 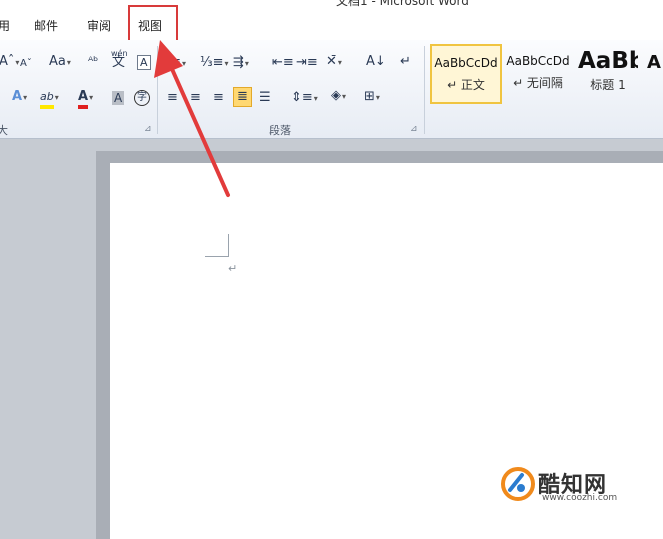 I want to click on font-group-label: 大, so click(x=4, y=130).